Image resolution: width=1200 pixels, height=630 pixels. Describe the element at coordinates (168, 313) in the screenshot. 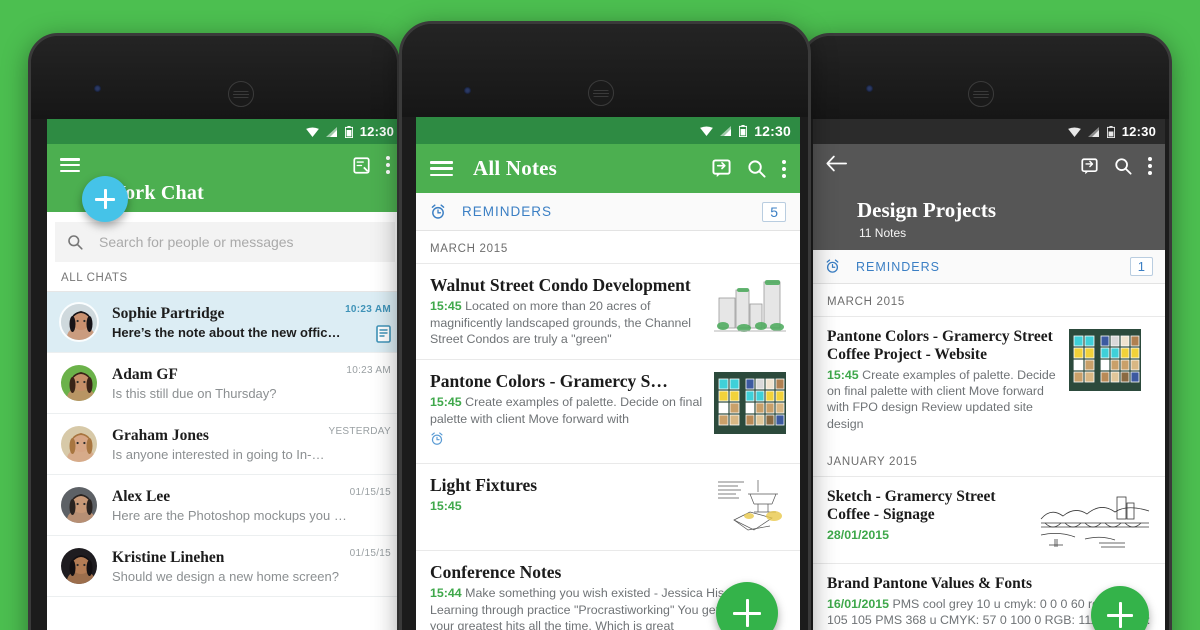

I see `chat-contact-name: Sophie Partridge` at that location.